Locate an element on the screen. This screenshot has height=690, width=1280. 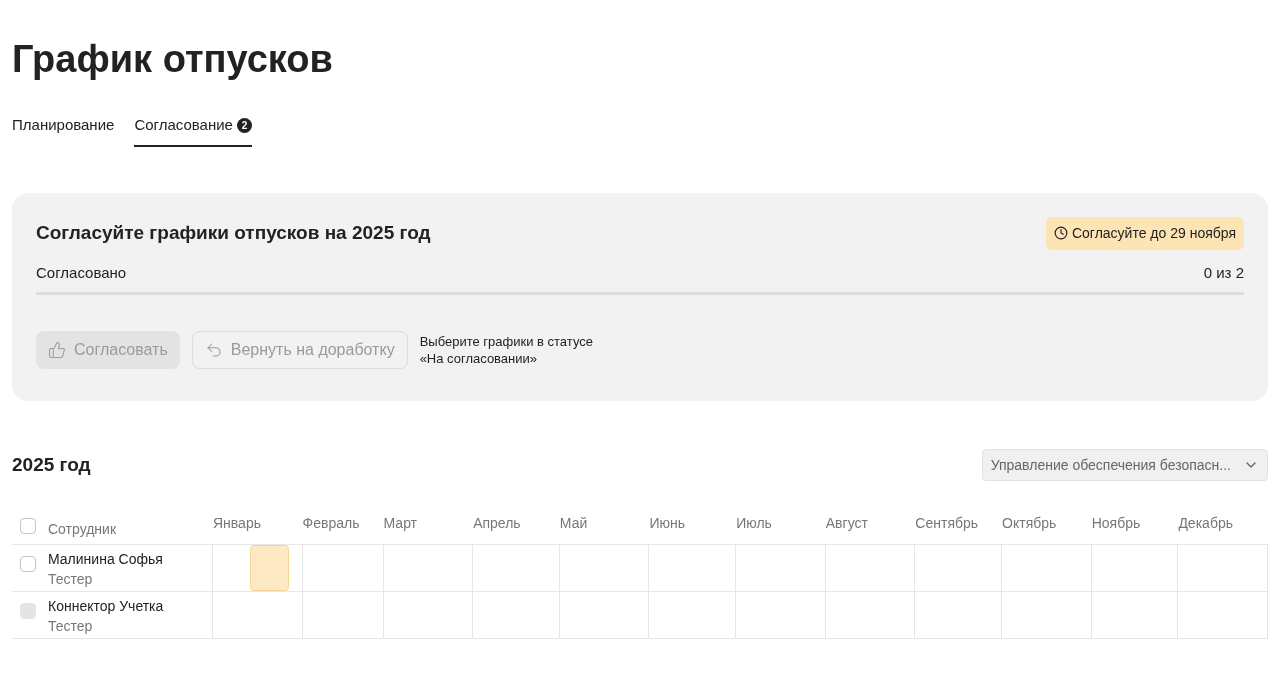
employee-name: Малинина Софья is located at coordinates (105, 559).